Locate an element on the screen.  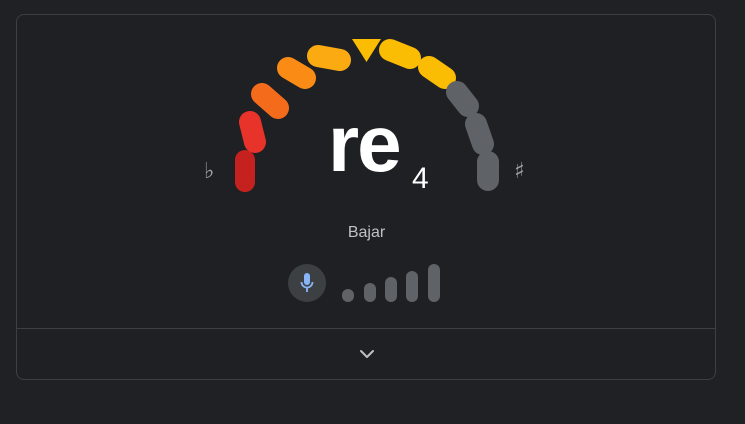
sharp-symbol: ♯ is located at coordinates (519, 171).